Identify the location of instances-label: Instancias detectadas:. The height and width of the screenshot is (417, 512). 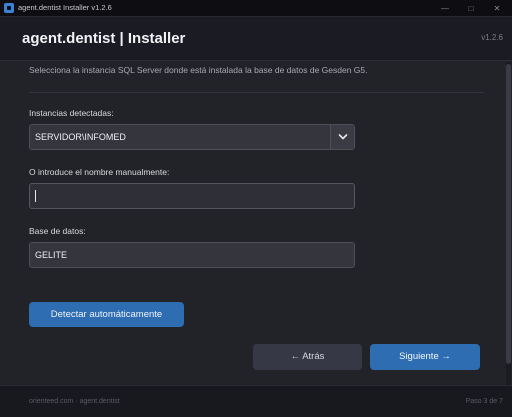
(71, 113).